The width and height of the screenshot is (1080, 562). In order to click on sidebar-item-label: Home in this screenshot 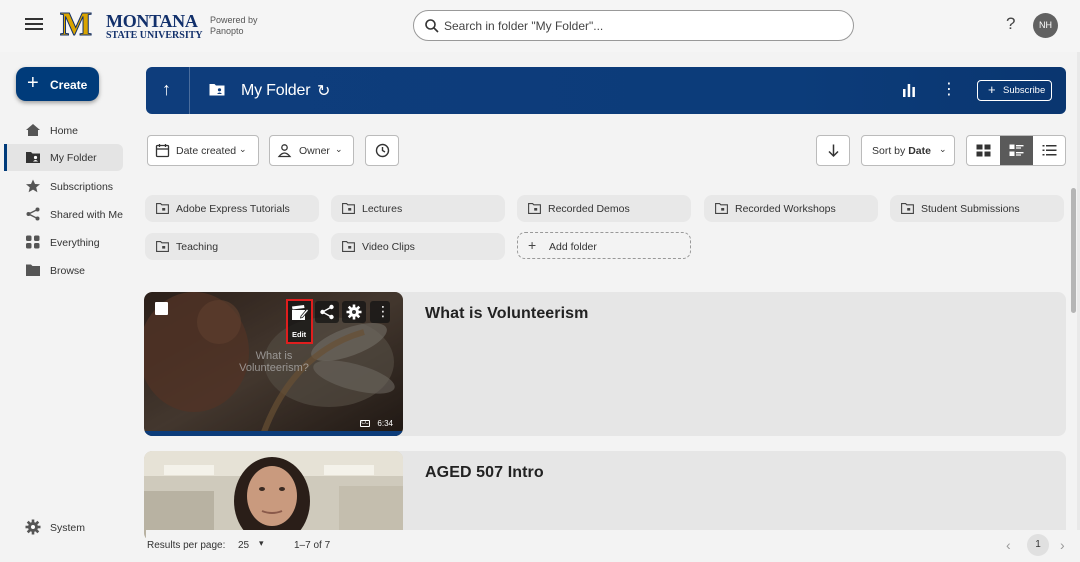, I will do `click(64, 131)`.